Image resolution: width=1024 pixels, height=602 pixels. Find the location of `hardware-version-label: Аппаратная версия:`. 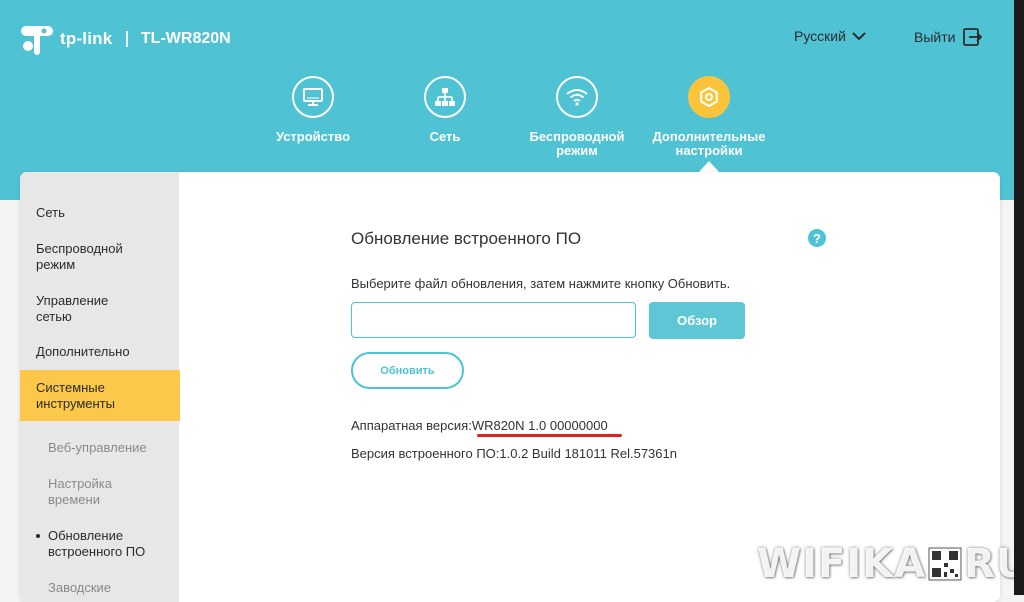

hardware-version-label: Аппаратная версия: is located at coordinates (411, 425).